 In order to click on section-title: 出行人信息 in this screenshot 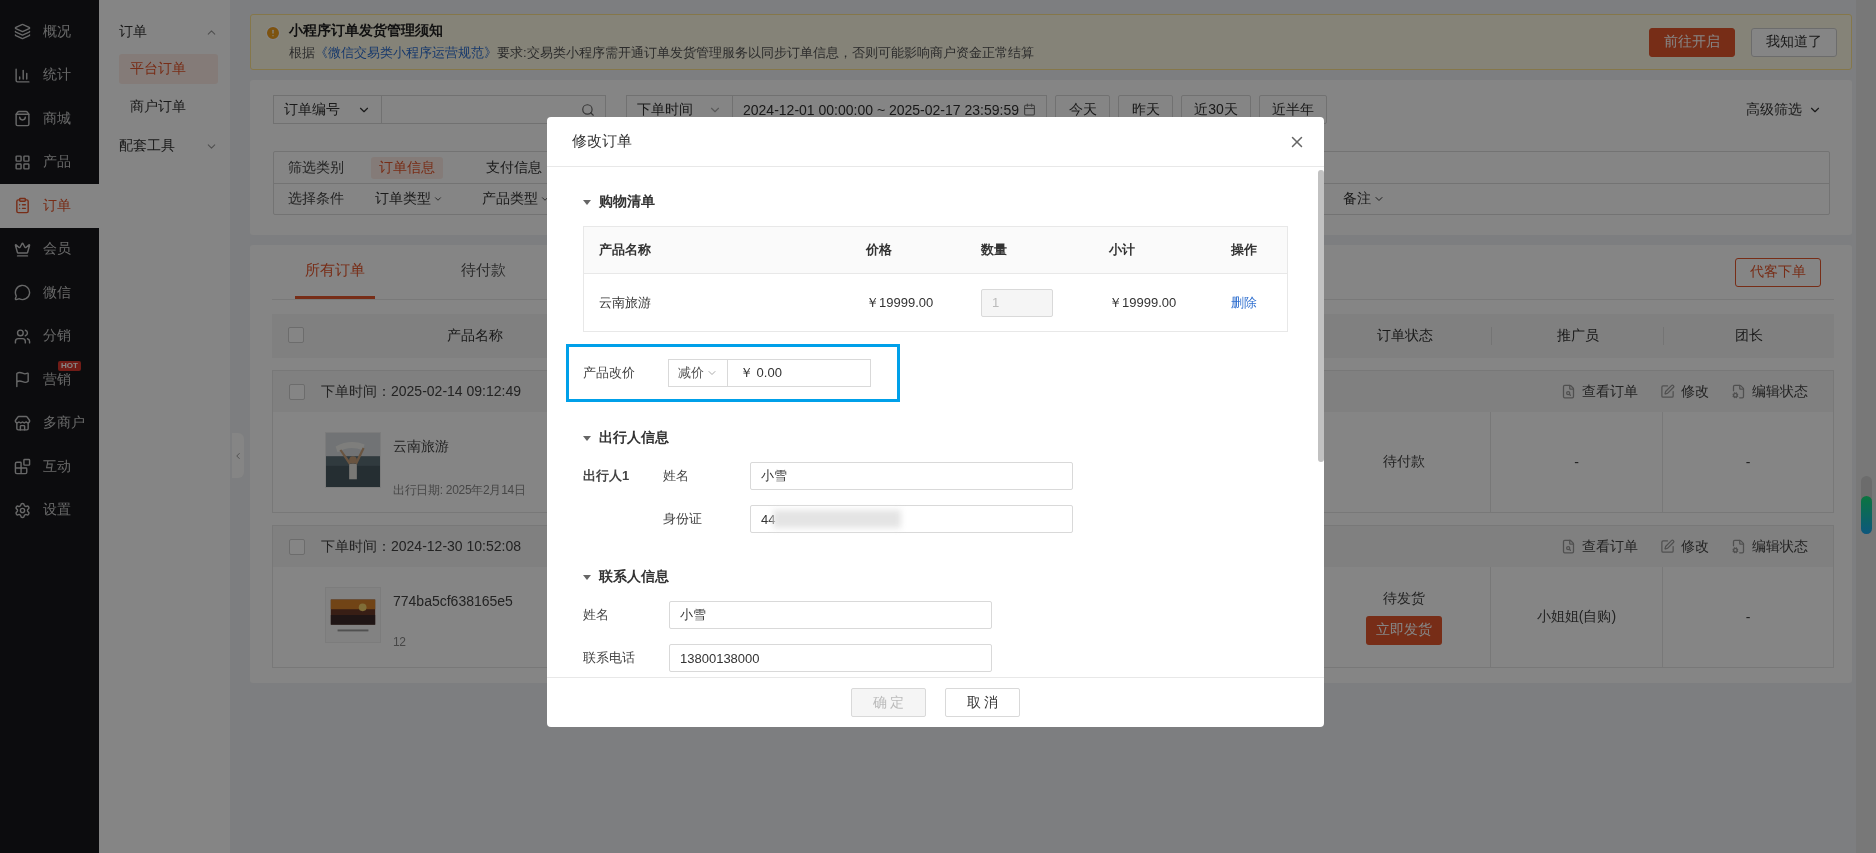, I will do `click(634, 438)`.